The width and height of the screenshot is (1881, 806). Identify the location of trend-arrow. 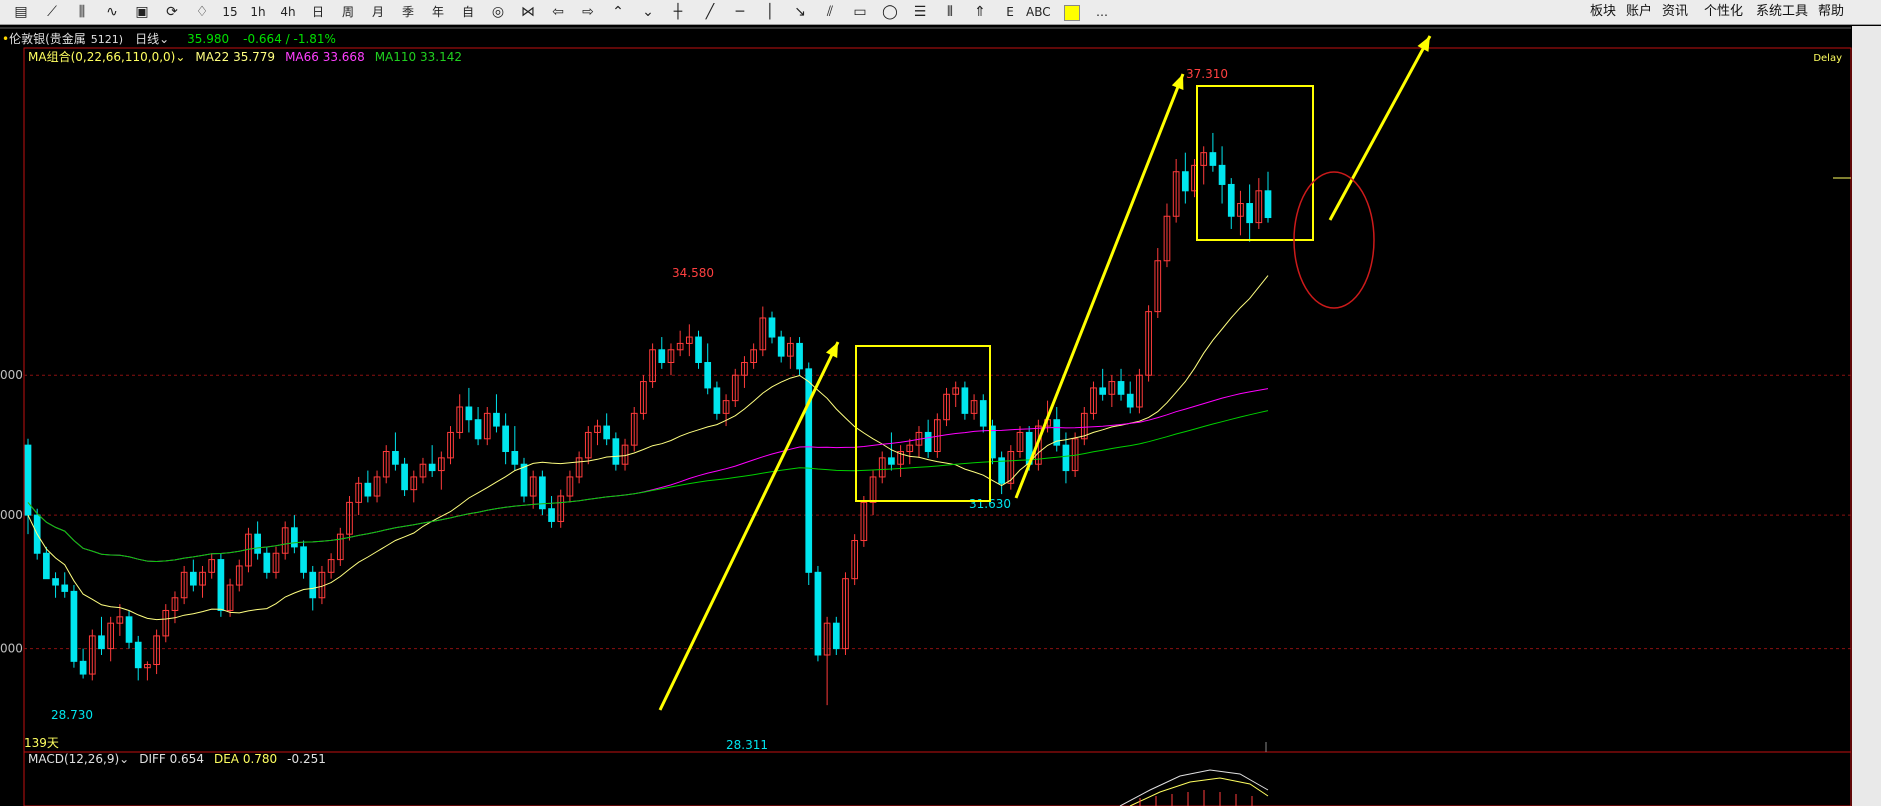
(1380, 128).